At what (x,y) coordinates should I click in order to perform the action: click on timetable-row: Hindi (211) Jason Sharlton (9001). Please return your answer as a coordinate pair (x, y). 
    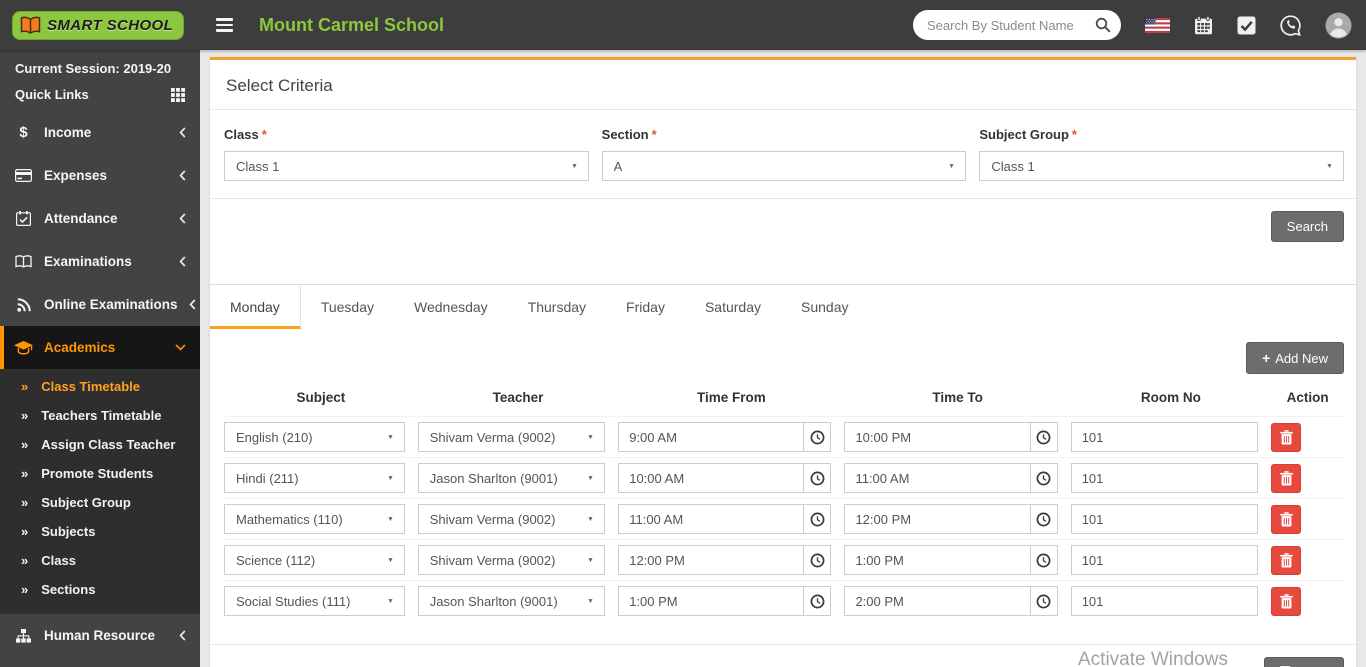
    Looking at the image, I should click on (784, 478).